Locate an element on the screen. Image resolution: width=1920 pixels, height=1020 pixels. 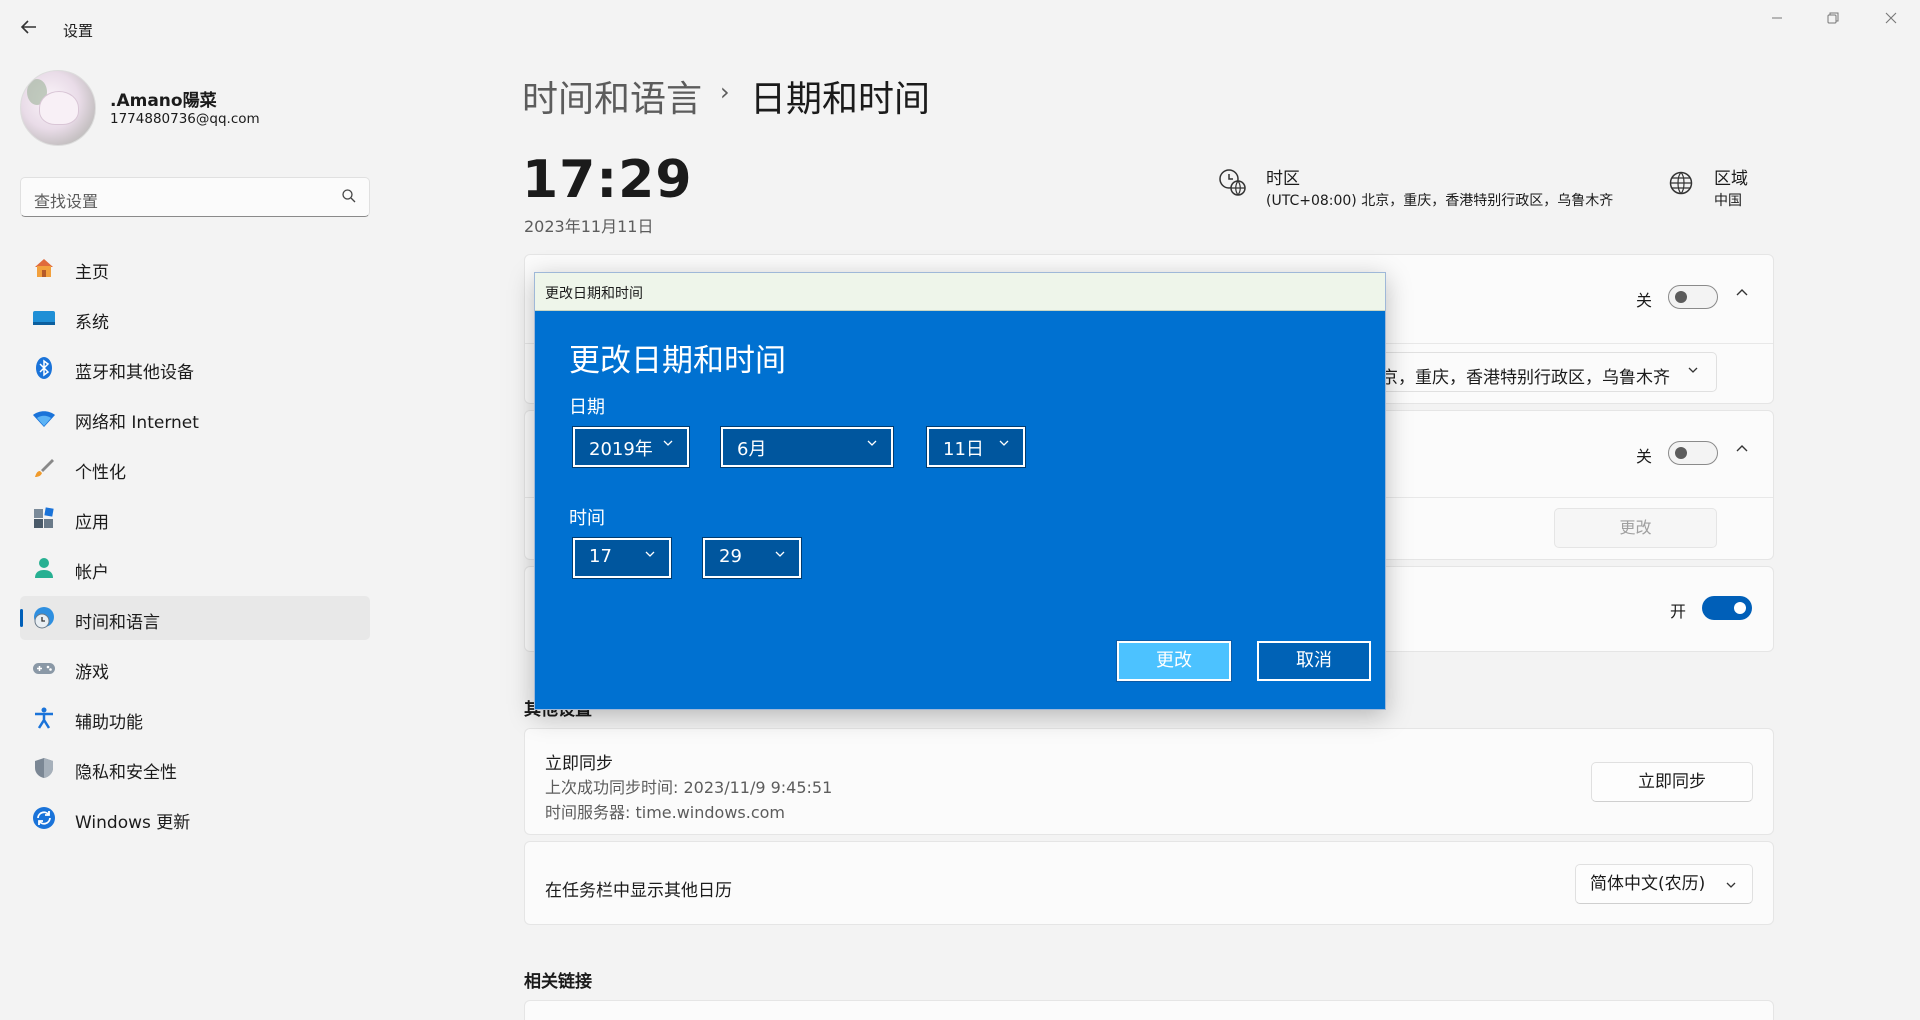
dialog-window-title: 更改日期和时间 is located at coordinates (594, 294).